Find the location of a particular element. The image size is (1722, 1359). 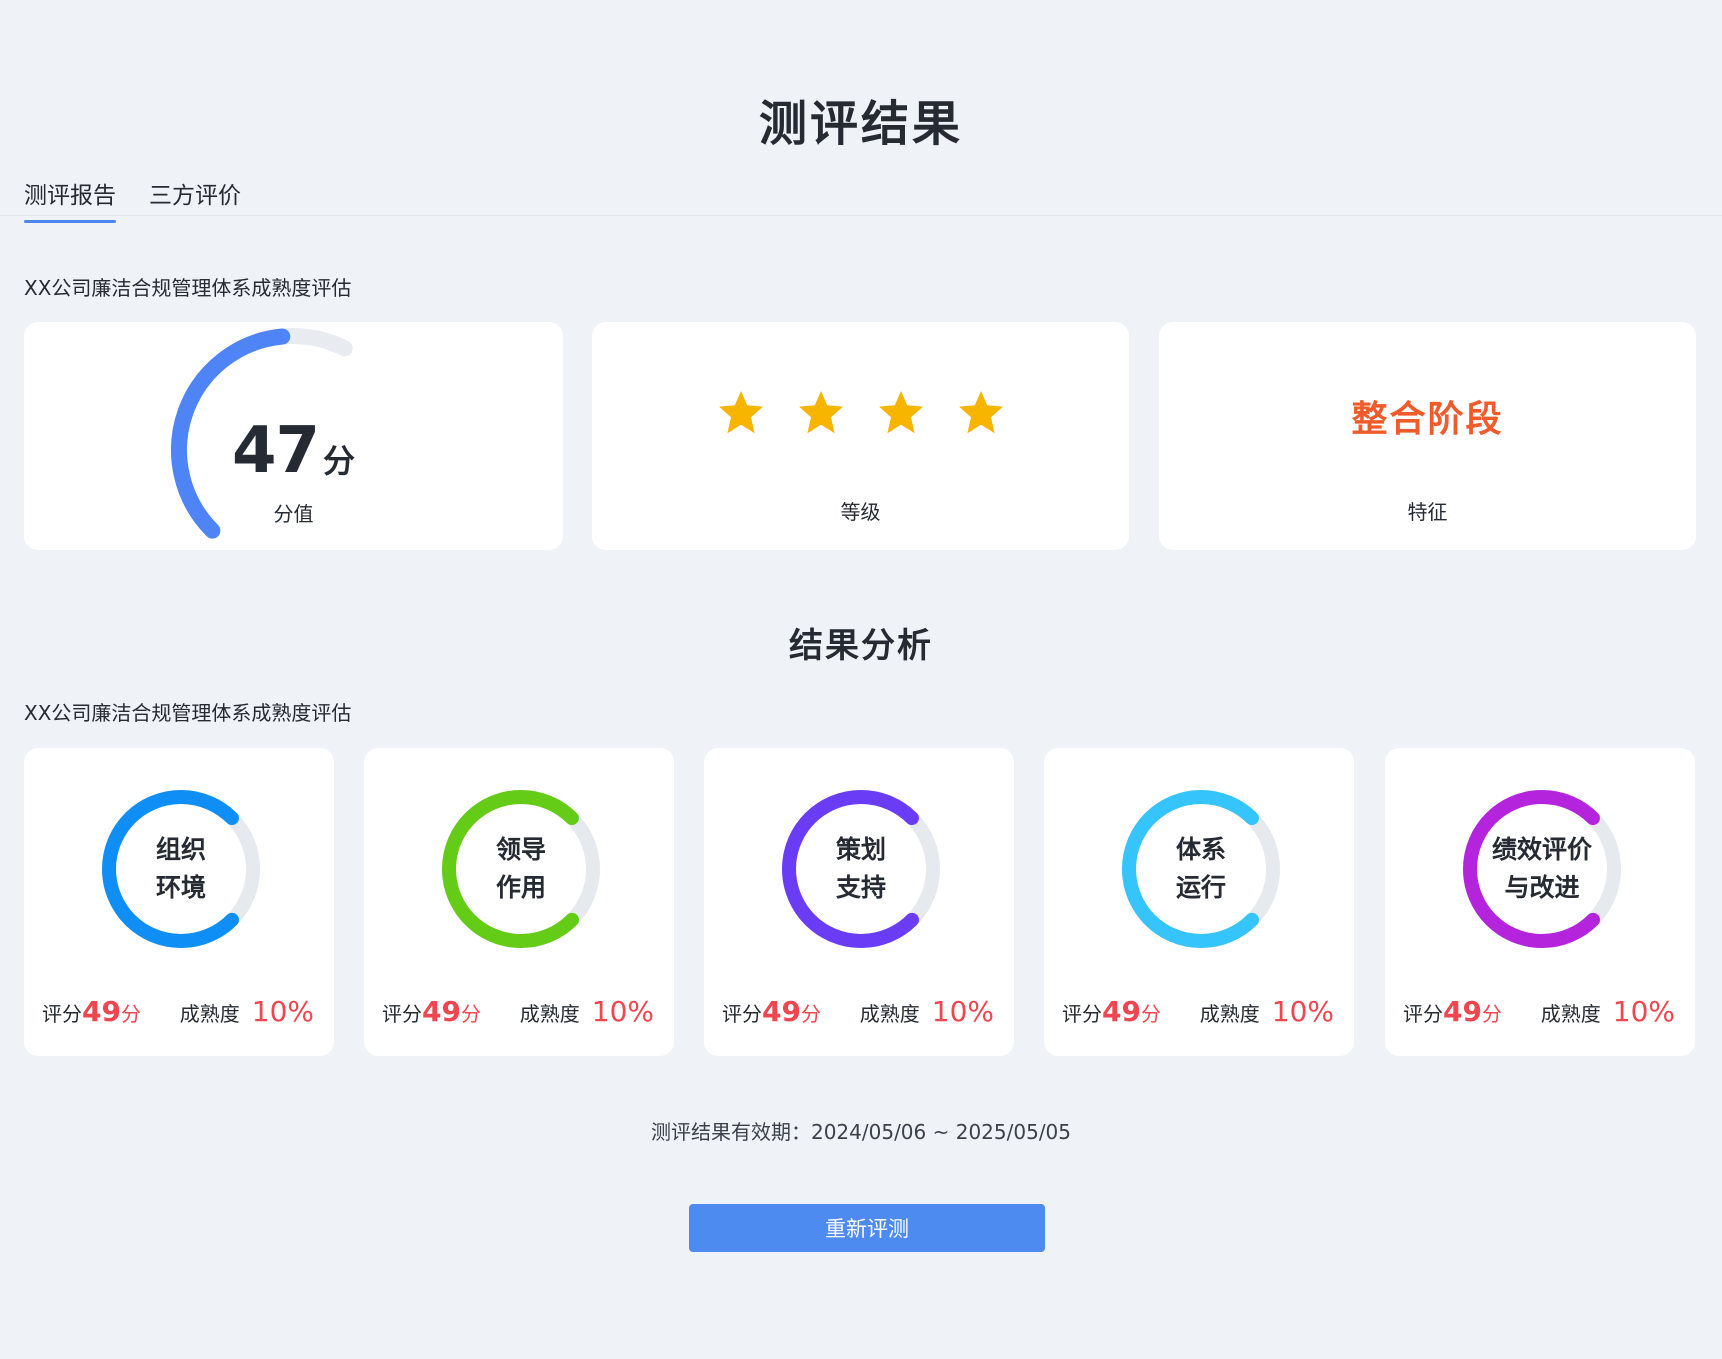

ring-label-line2: 环境 is located at coordinates (180, 887).